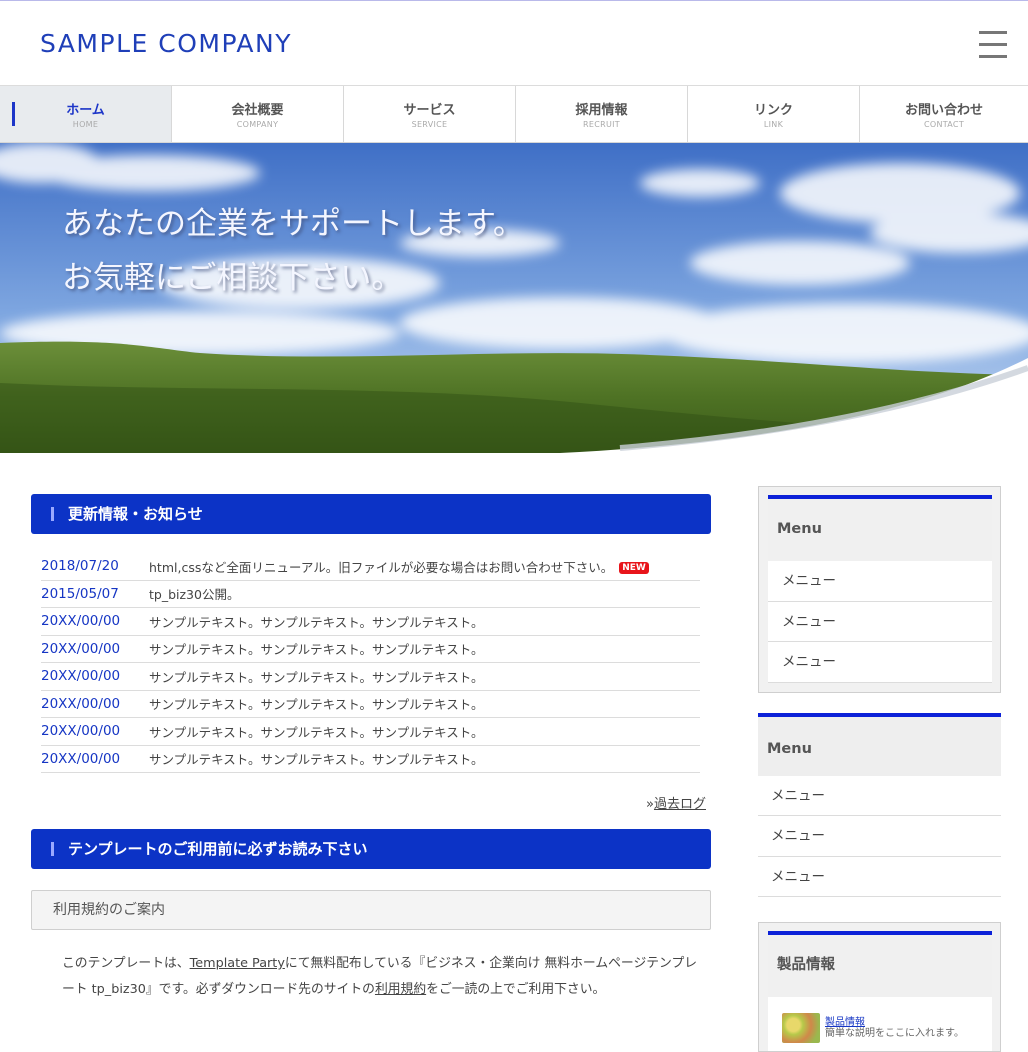 The height and width of the screenshot is (1052, 1028). Describe the element at coordinates (293, 224) in the screenshot. I see `hero-line-1: あなたの企業をサポートします。` at that location.